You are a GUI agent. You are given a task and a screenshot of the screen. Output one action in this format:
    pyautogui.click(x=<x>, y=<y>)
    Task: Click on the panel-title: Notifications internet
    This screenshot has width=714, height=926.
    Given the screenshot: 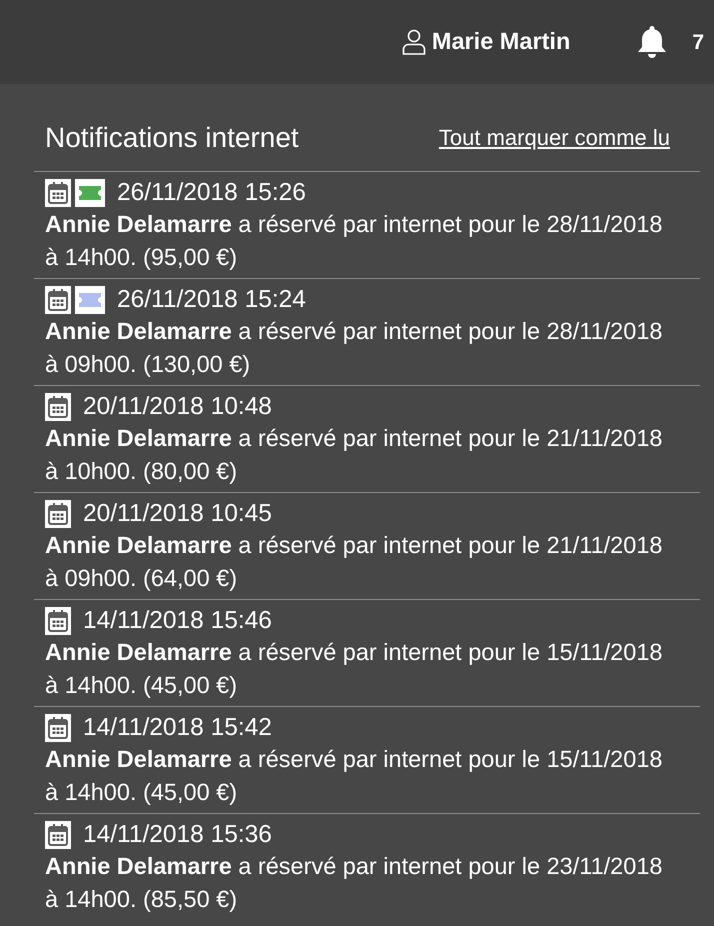 What is the action you would take?
    pyautogui.click(x=172, y=138)
    